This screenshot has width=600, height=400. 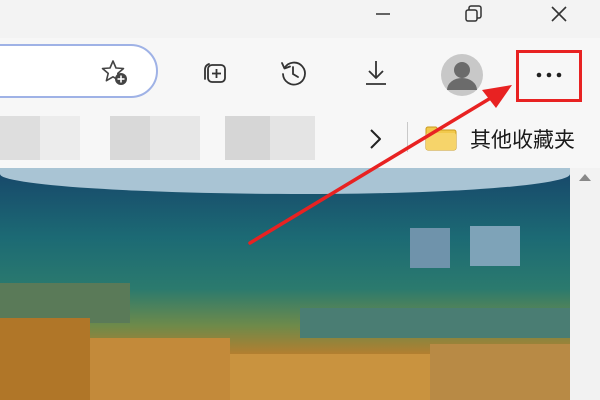 I want to click on title-bar, so click(x=300, y=19).